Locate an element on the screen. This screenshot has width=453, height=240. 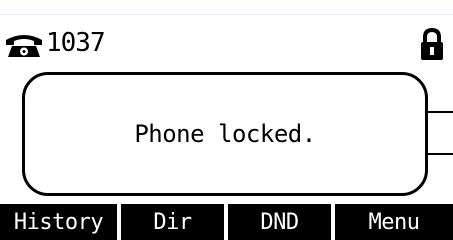
top-strip is located at coordinates (226, 7).